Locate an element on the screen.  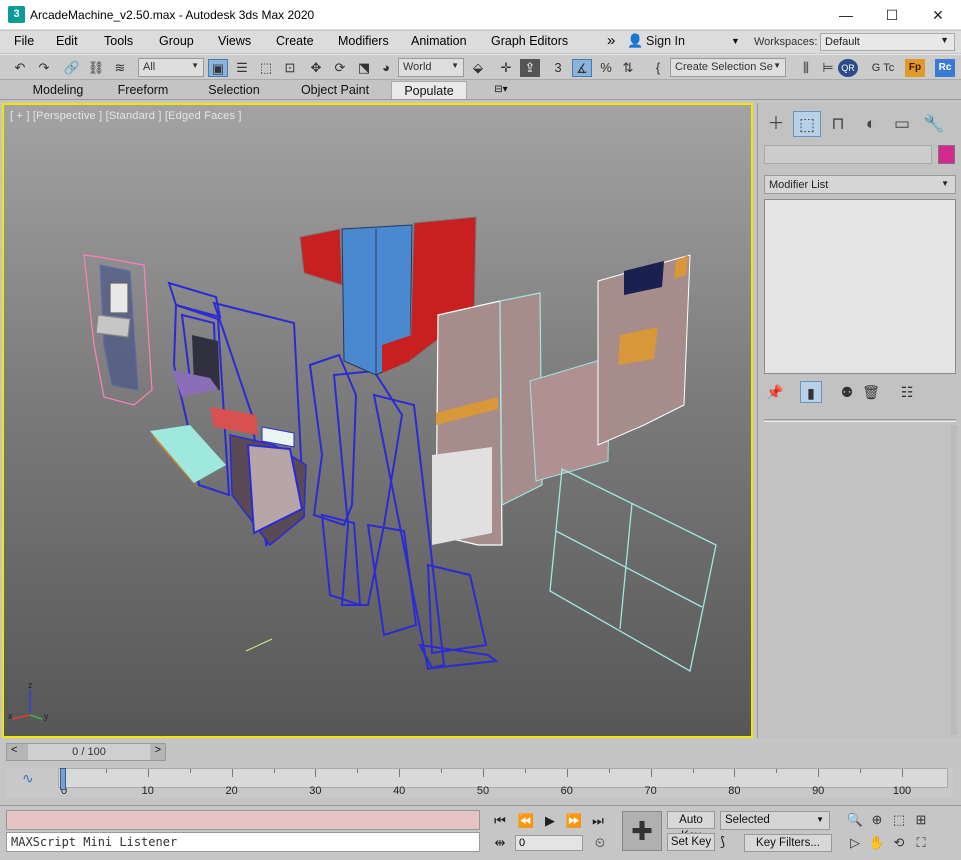
remove-modifier-icon: 🗑 is located at coordinates (871, 392).